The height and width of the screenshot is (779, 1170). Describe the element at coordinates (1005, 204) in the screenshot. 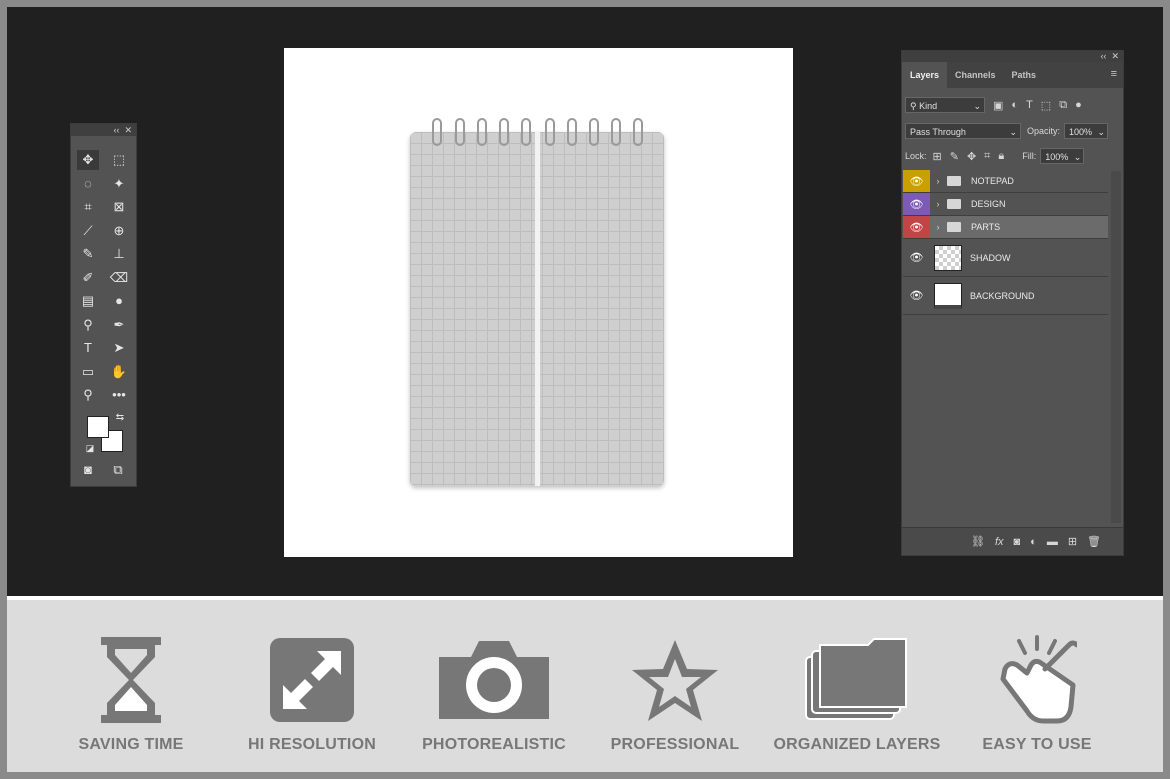

I see `layer-row: 👁︎ › DESIGN` at that location.